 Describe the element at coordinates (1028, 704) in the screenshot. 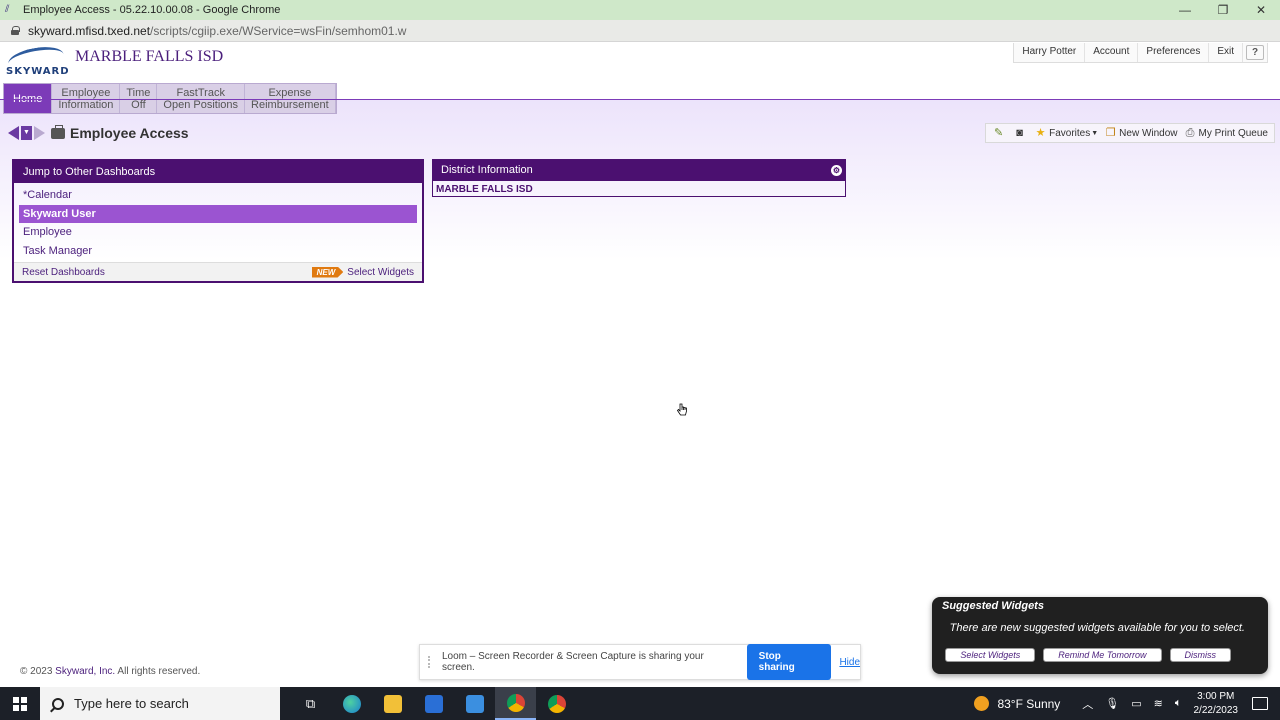

I see `weather-text: 83°F Sunny` at that location.